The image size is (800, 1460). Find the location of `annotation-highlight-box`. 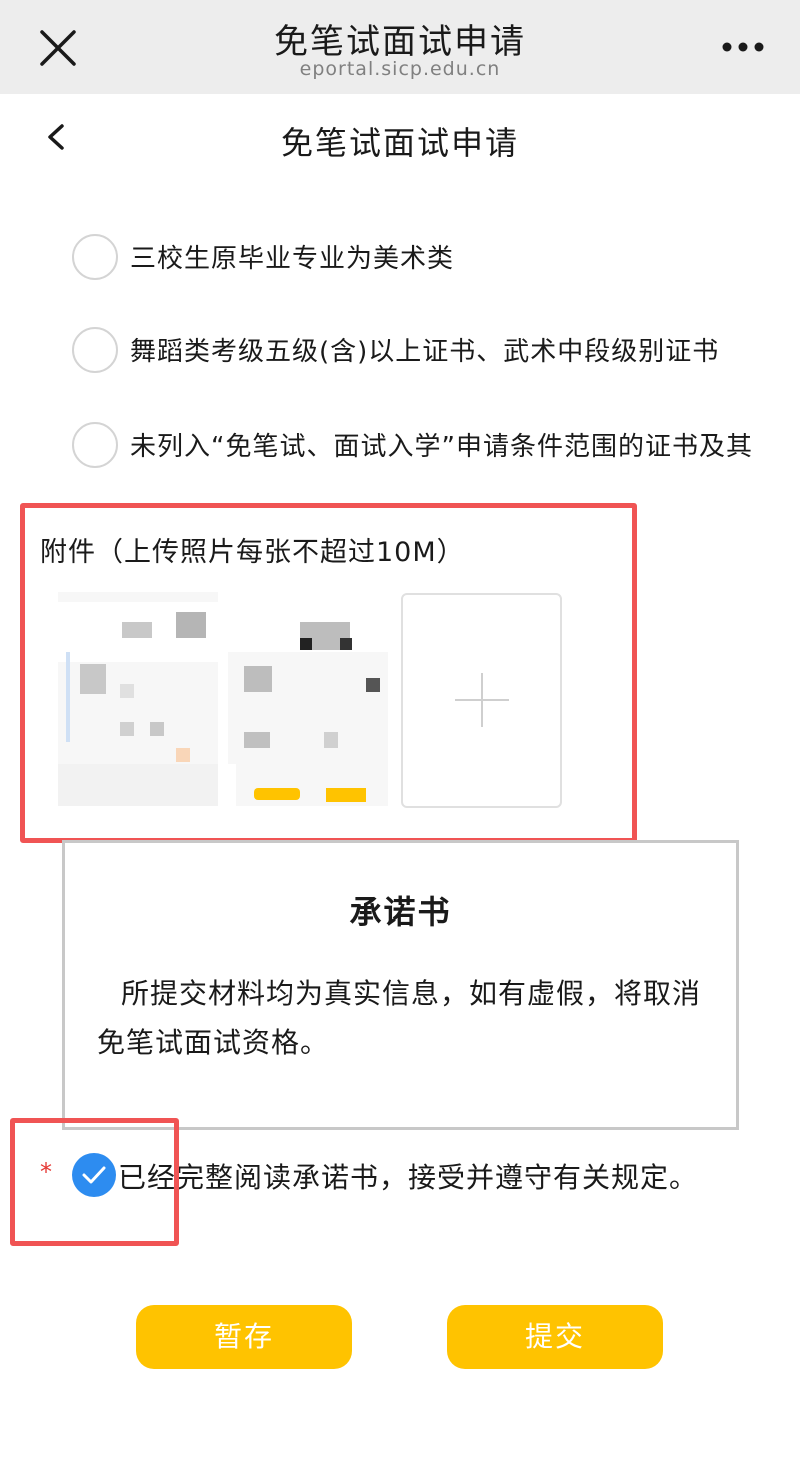

annotation-highlight-box is located at coordinates (94, 1182).